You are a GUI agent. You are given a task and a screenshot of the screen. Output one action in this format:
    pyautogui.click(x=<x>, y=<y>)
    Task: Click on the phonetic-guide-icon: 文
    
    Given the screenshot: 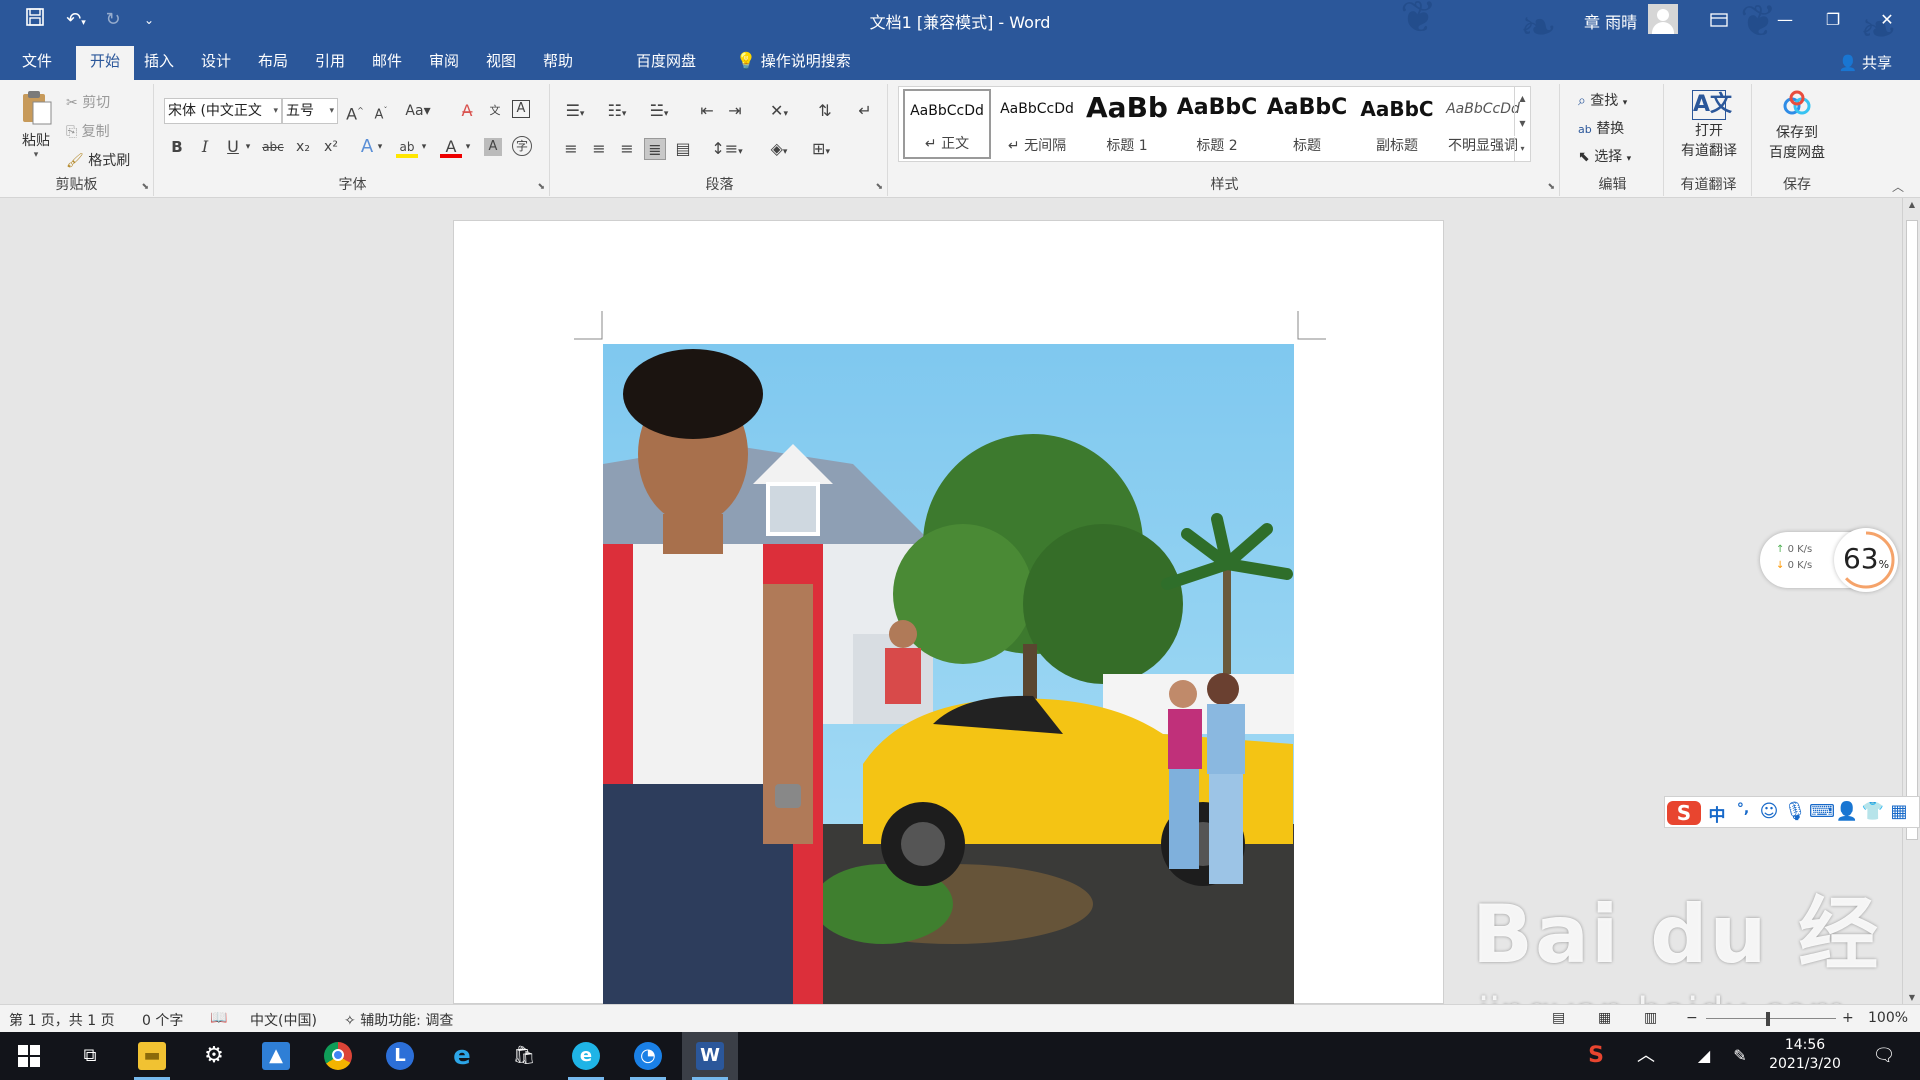 What is the action you would take?
    pyautogui.click(x=495, y=111)
    